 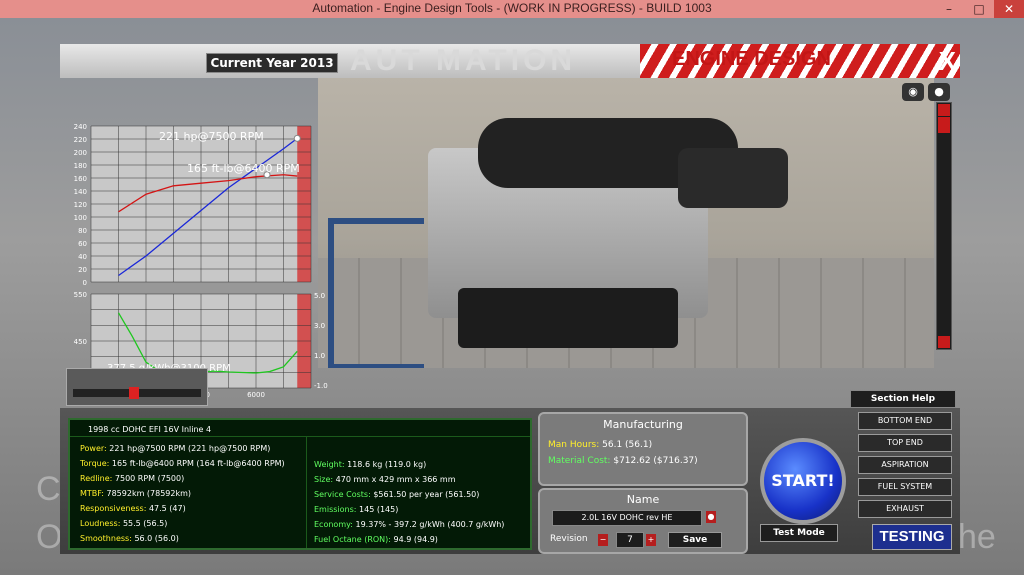 I want to click on stat-value: 78592km (78592km), so click(x=149, y=493).